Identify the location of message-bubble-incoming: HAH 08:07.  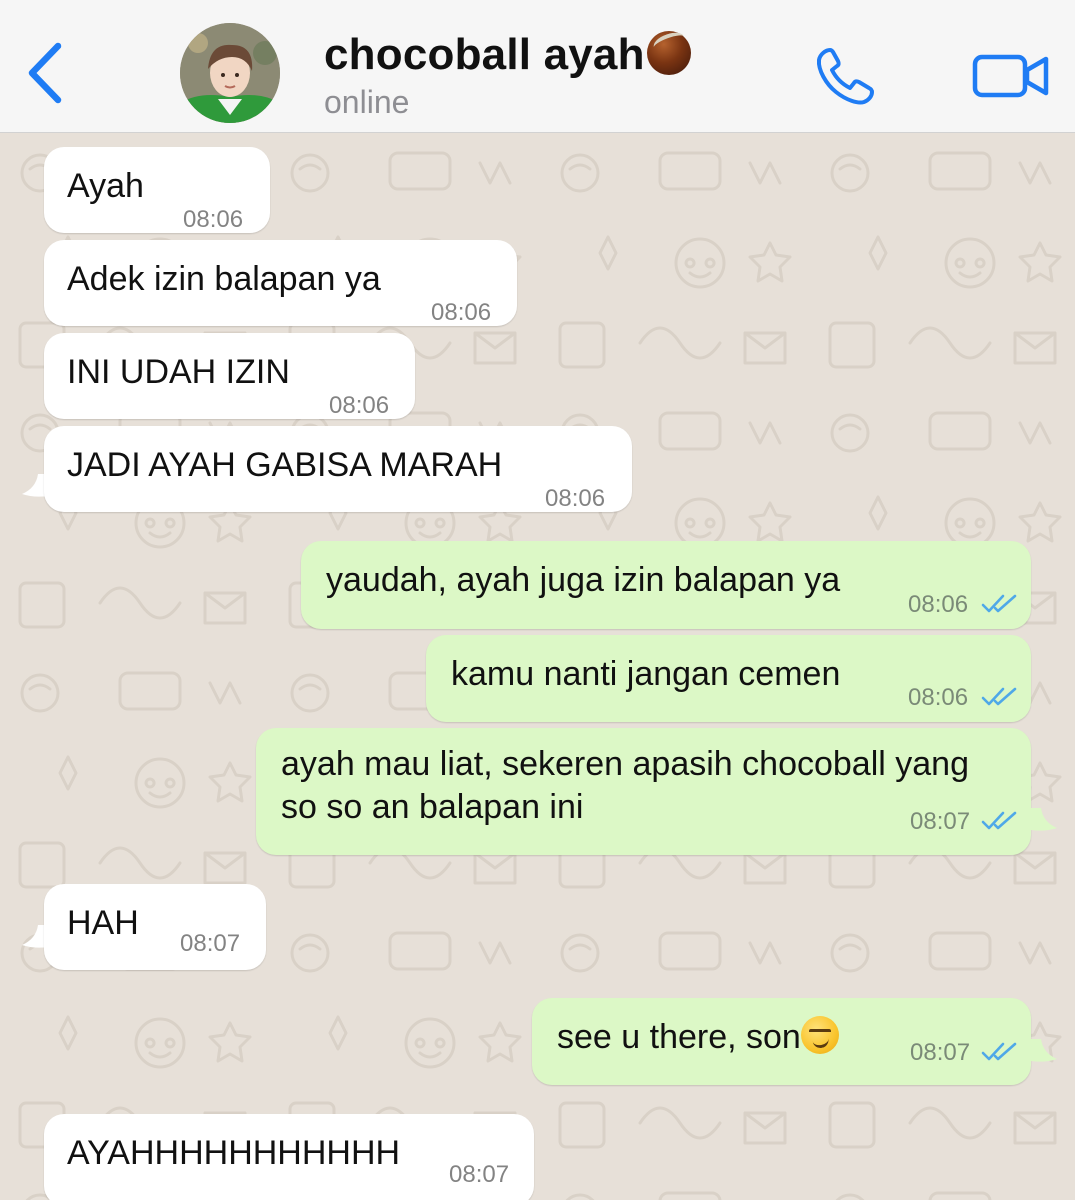
(155, 927).